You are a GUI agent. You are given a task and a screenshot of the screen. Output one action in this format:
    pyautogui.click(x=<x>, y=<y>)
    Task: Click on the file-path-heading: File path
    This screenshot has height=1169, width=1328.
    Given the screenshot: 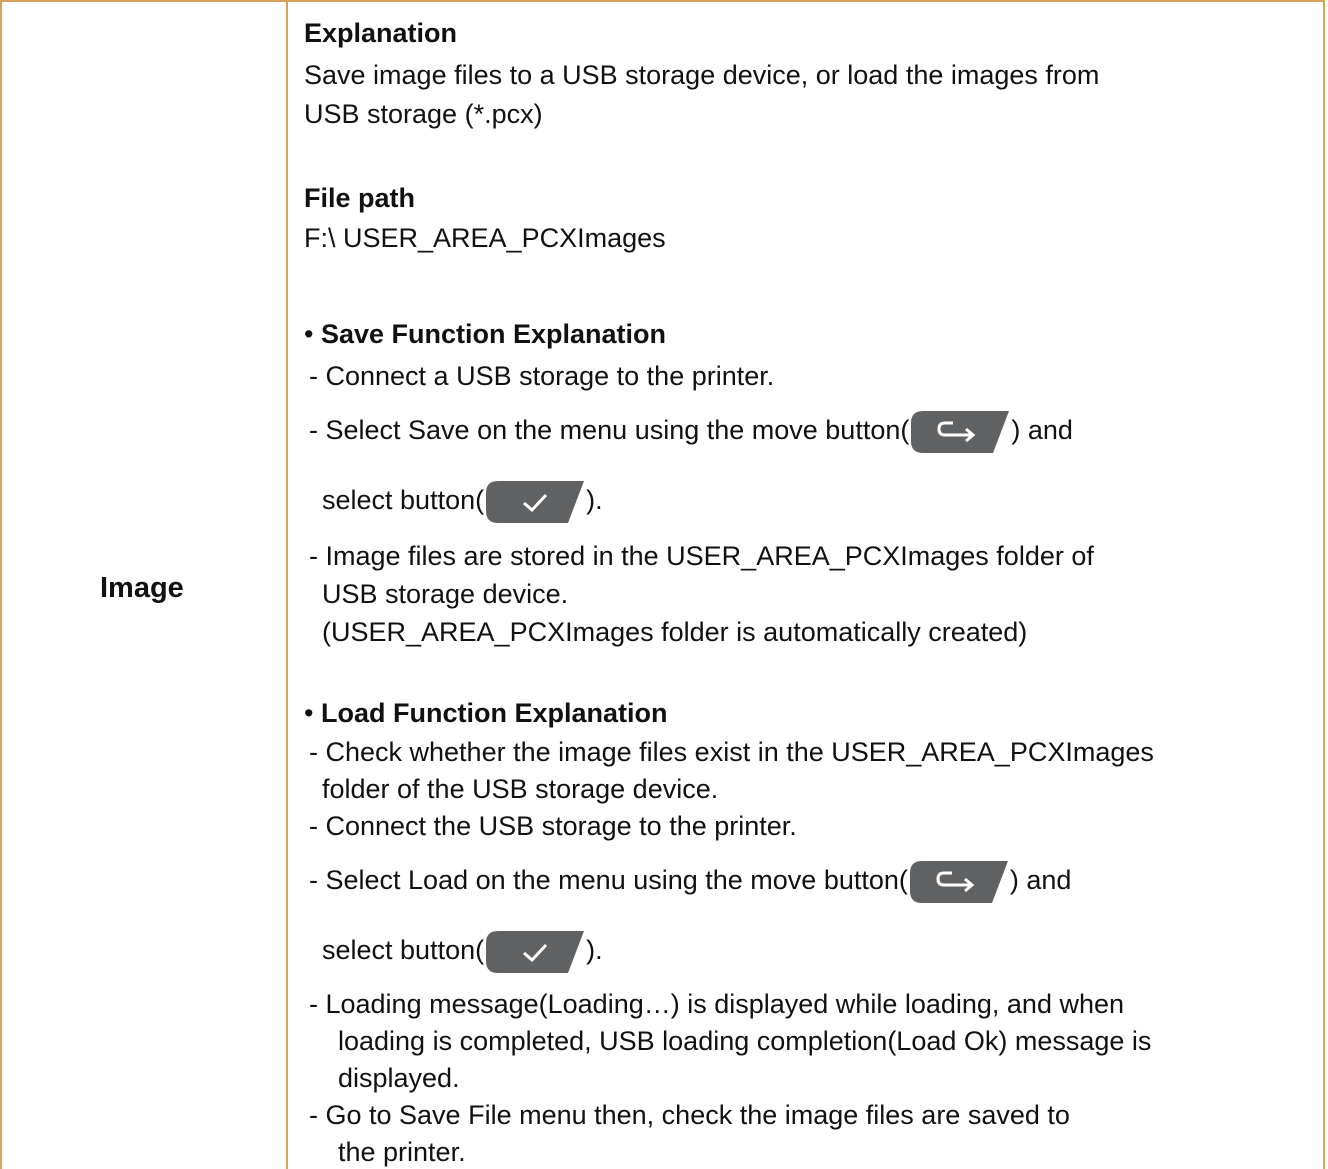 What is the action you would take?
    pyautogui.click(x=360, y=198)
    